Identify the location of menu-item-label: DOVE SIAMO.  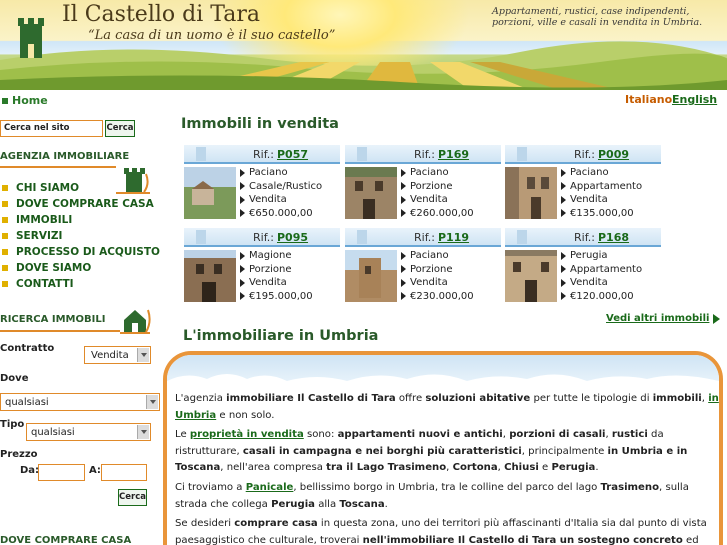
(54, 268).